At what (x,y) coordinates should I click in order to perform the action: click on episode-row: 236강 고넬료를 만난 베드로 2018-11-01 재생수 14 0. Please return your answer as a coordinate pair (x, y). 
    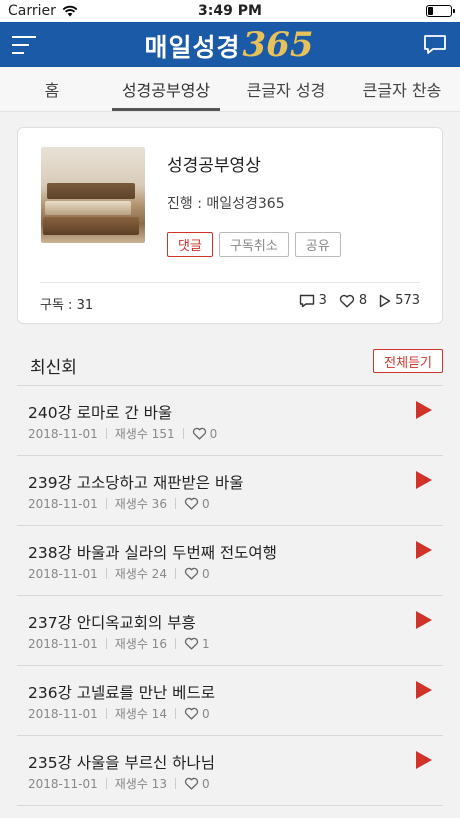
    Looking at the image, I should click on (230, 701).